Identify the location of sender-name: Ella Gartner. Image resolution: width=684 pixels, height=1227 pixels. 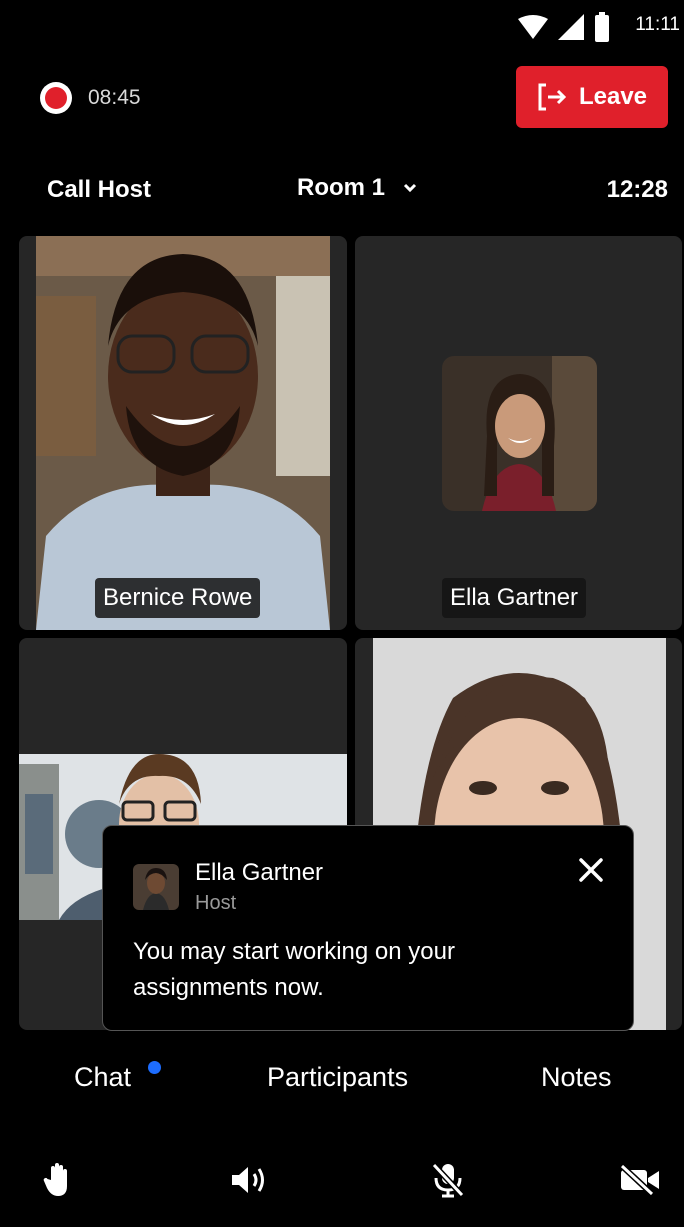
(259, 872).